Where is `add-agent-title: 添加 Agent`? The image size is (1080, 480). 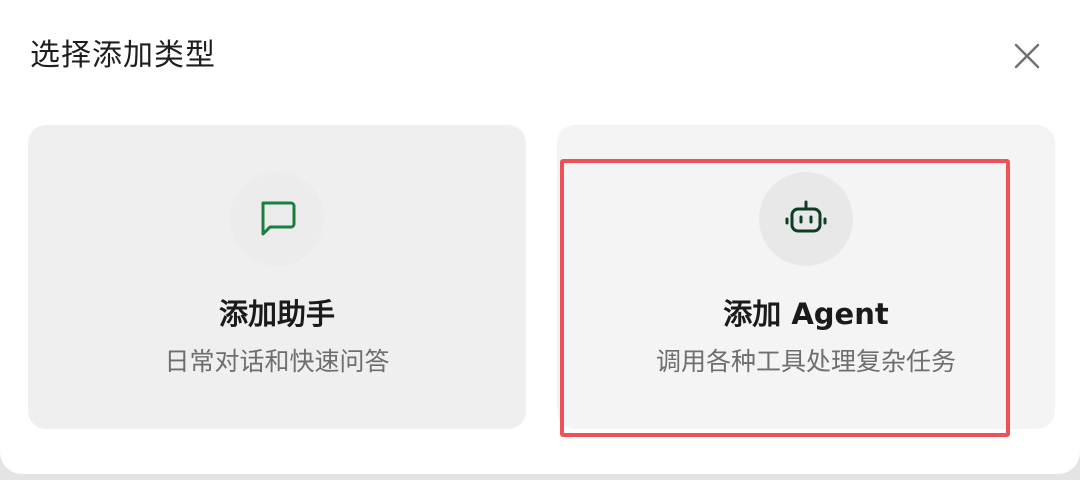
add-agent-title: 添加 Agent is located at coordinates (806, 314).